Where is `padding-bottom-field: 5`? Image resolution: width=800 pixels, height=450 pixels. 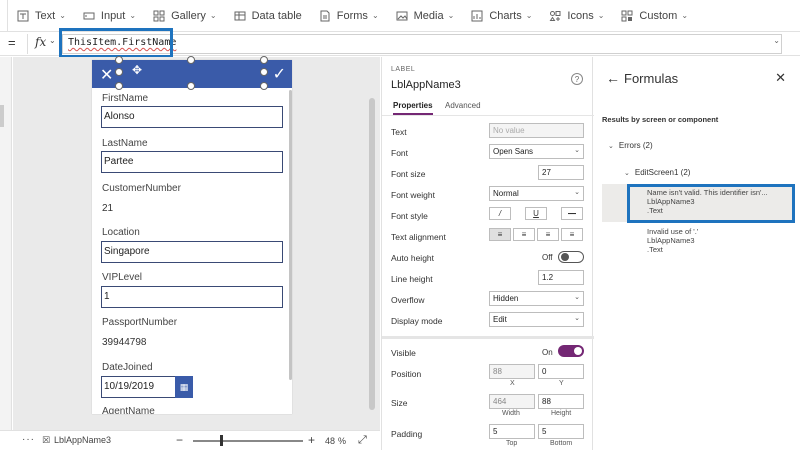
padding-bottom-field: 5 is located at coordinates (561, 431).